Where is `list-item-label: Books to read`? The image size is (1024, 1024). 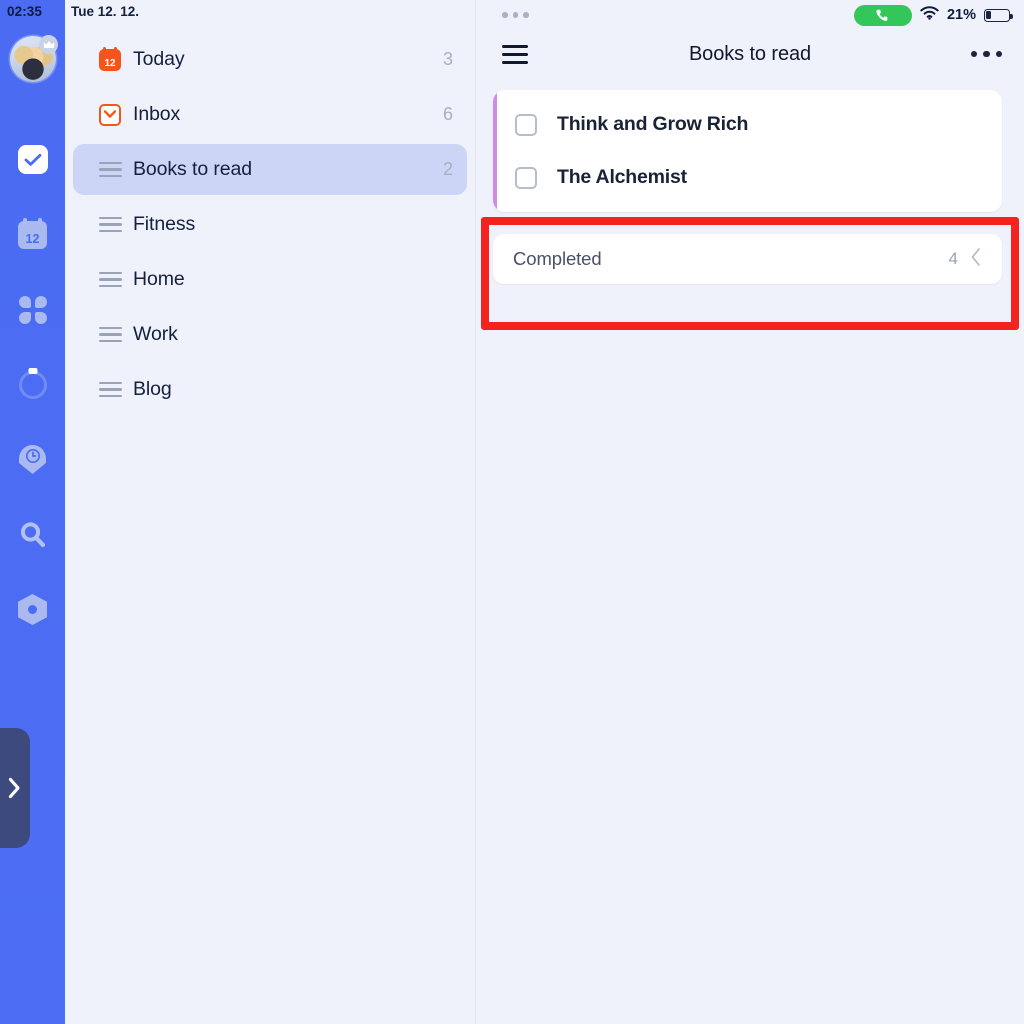
list-item-label: Books to read is located at coordinates (193, 169).